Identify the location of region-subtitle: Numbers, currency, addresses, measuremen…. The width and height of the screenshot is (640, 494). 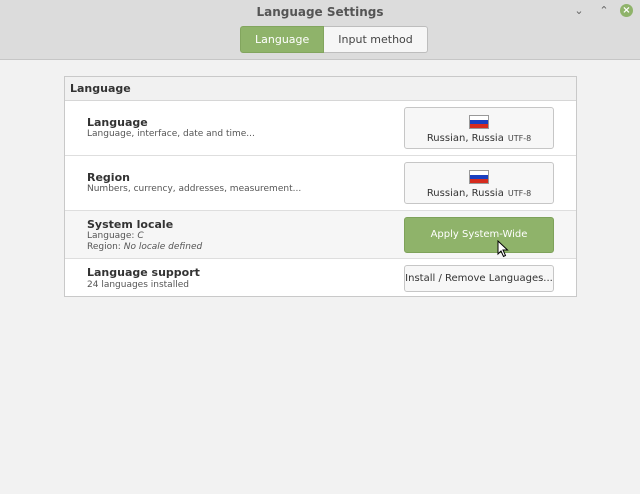
(194, 189).